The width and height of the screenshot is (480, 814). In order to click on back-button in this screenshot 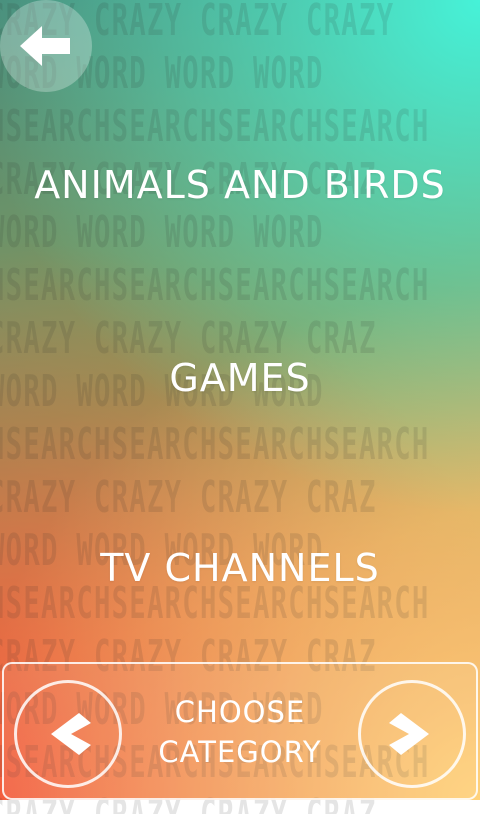, I will do `click(46, 46)`.